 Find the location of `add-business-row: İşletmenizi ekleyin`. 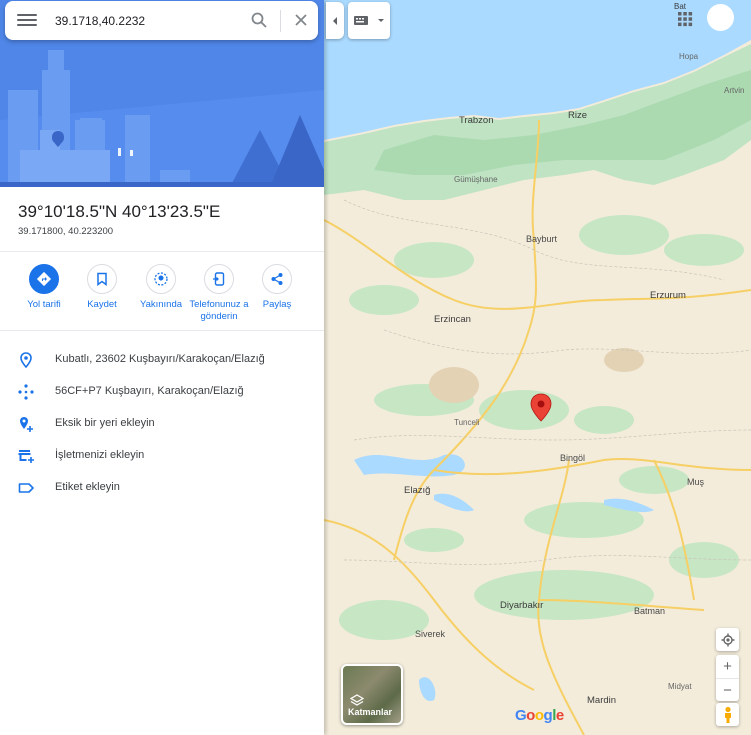

add-business-row: İşletmenizi ekleyin is located at coordinates (162, 456).